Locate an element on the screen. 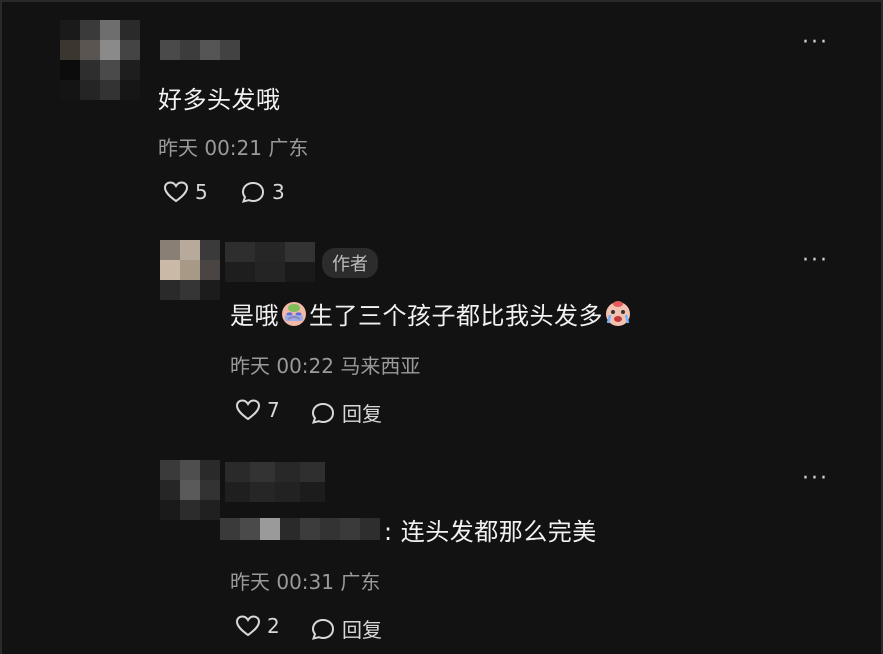 Image resolution: width=883 pixels, height=654 pixels. comment-text-part1: 是哦 is located at coordinates (254, 316).